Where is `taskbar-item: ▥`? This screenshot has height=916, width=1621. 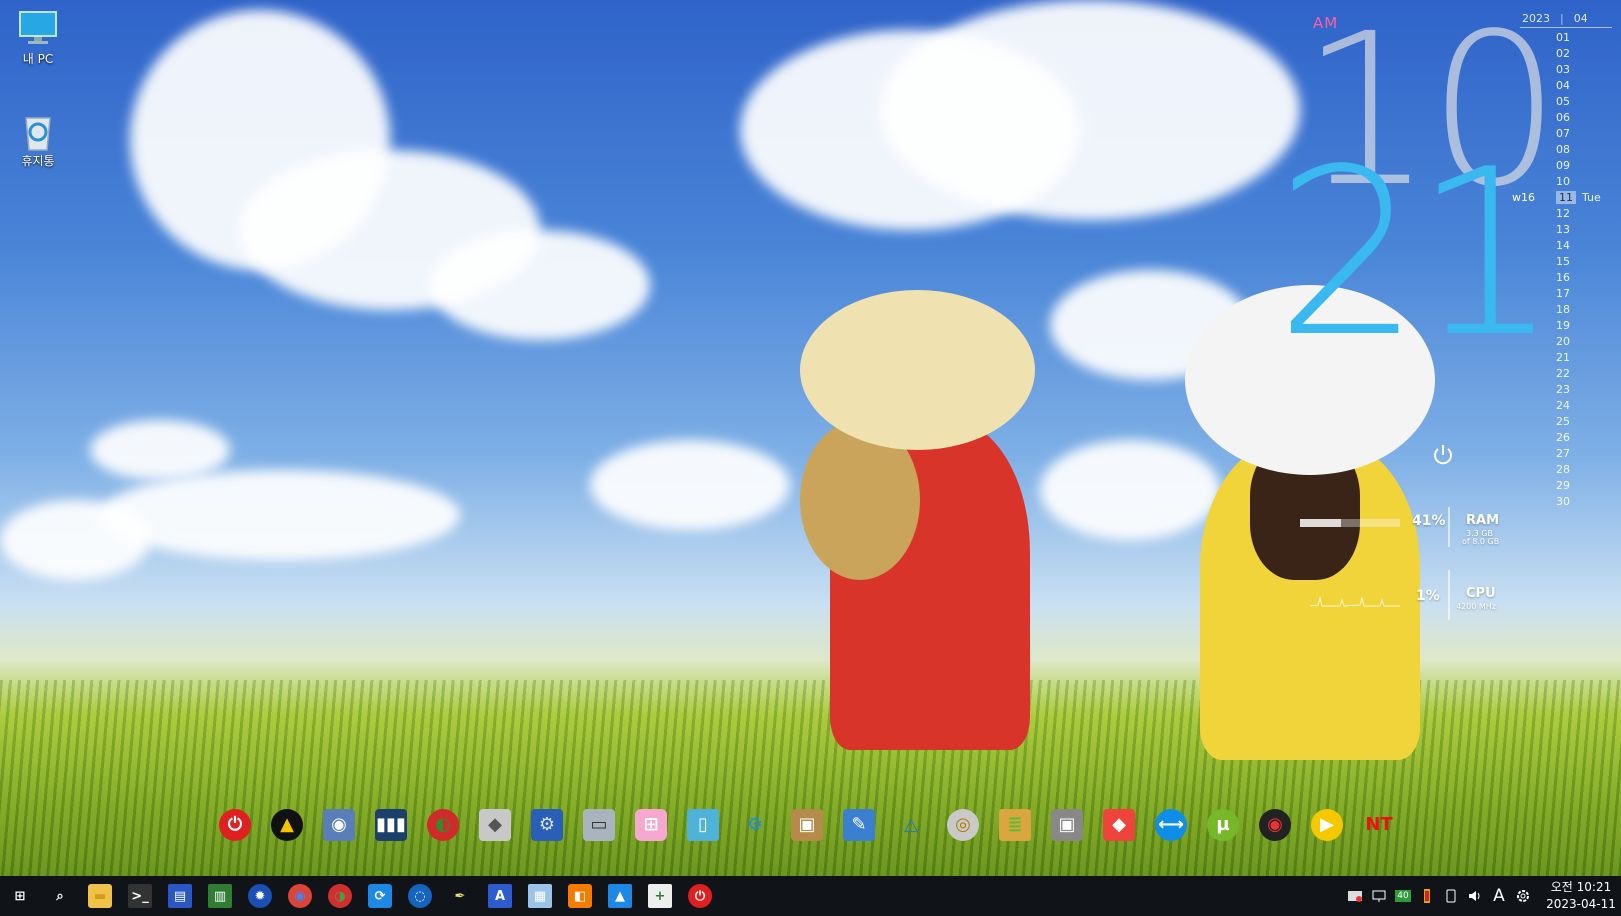
taskbar-item: ▥ is located at coordinates (220, 896).